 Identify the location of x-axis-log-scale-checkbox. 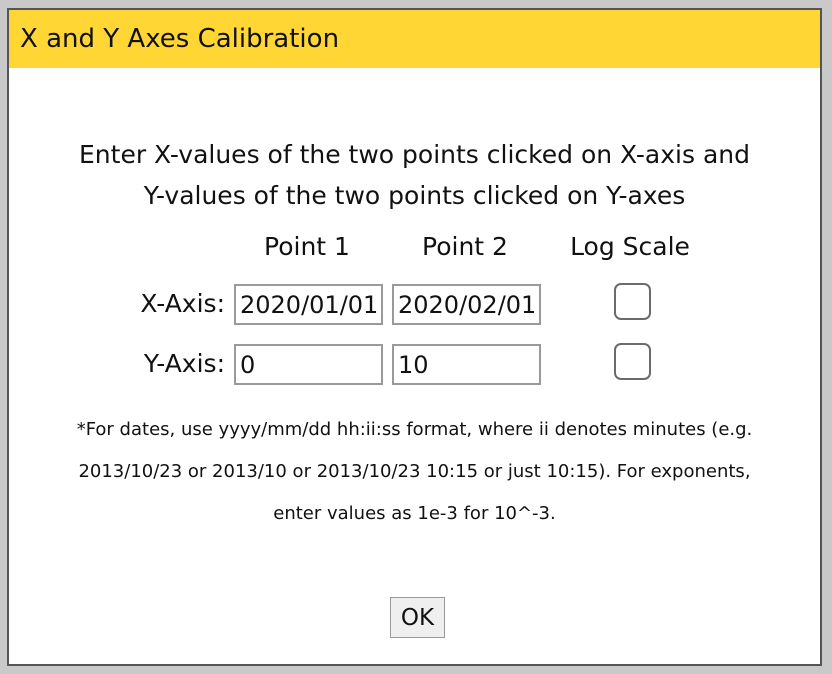
(632, 301).